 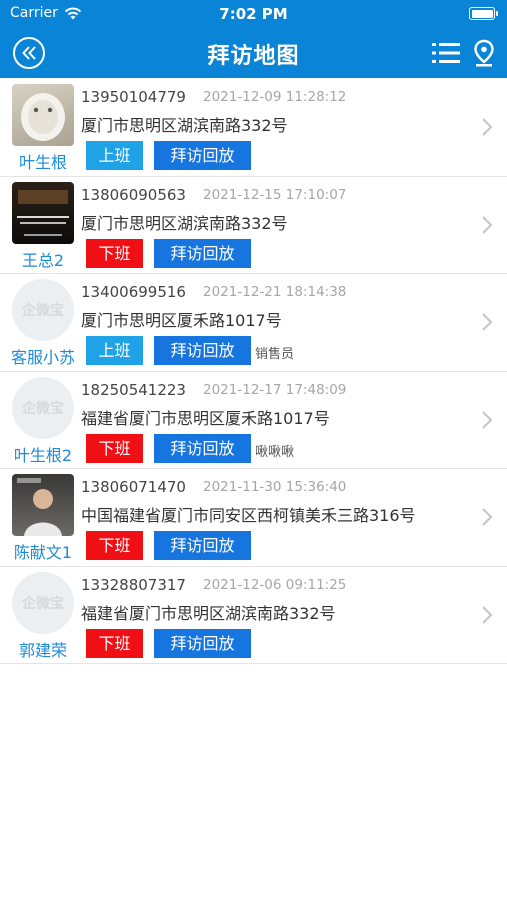 I want to click on visit-address: 厦门市思明区厦禾路1017号, so click(x=181, y=320).